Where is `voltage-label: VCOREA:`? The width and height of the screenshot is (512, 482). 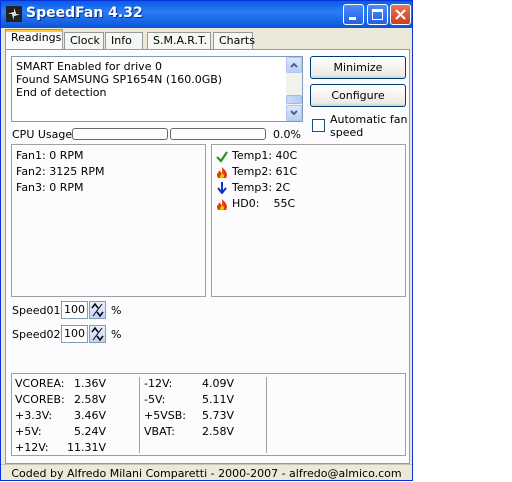
voltage-label: VCOREA: is located at coordinates (40, 383).